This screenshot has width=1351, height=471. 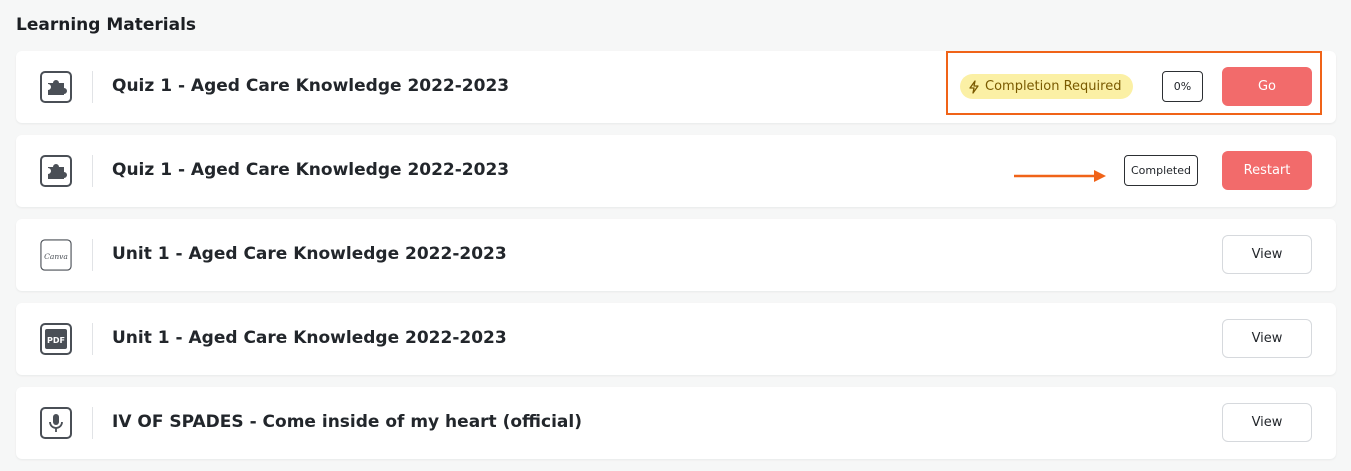 I want to click on badge-label: Completion Required, so click(x=1053, y=86).